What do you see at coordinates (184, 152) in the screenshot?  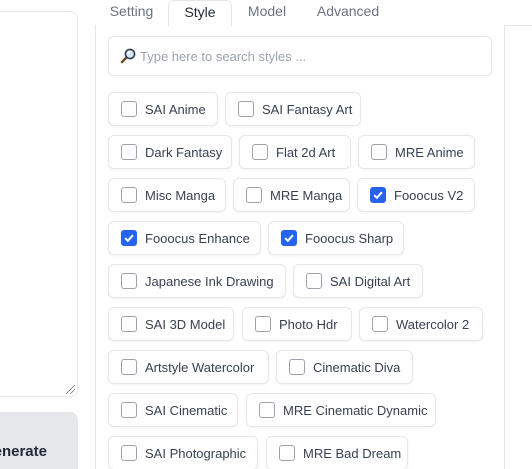 I see `style-option-label: Dark Fantasy` at bounding box center [184, 152].